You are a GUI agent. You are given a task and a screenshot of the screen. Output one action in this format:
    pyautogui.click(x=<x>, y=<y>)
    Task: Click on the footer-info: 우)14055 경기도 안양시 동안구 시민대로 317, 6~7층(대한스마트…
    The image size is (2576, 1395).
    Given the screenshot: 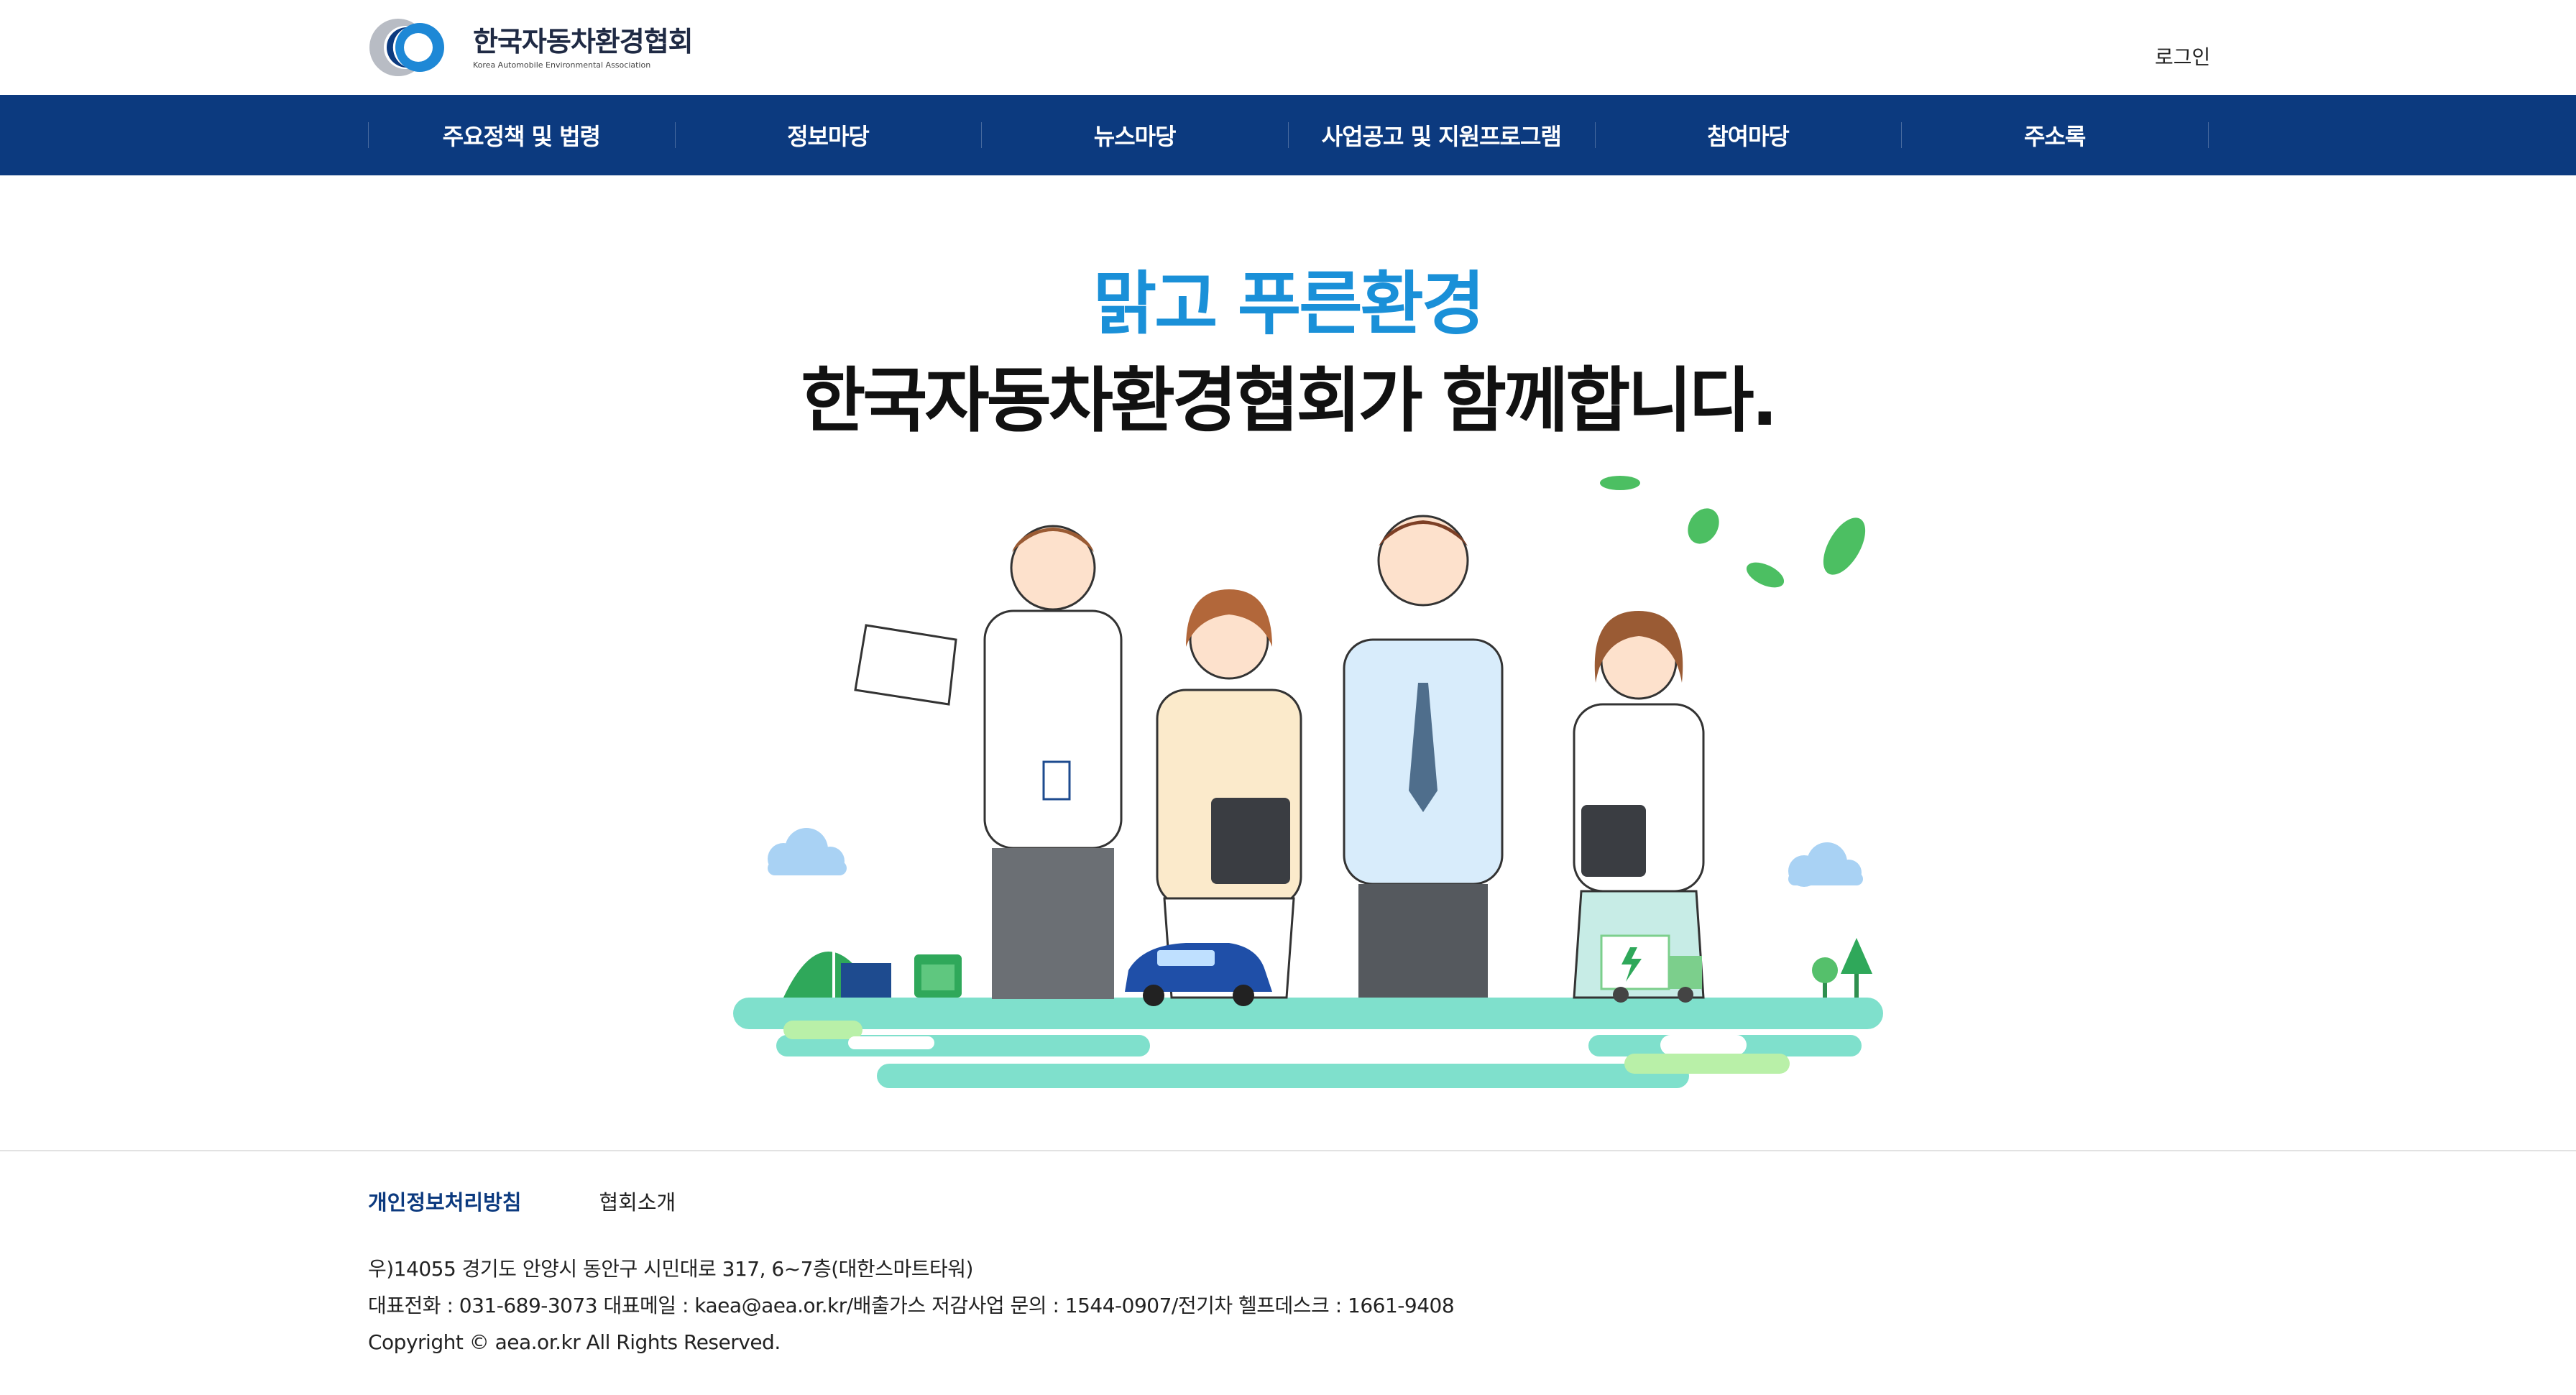 What is the action you would take?
    pyautogui.click(x=911, y=1306)
    